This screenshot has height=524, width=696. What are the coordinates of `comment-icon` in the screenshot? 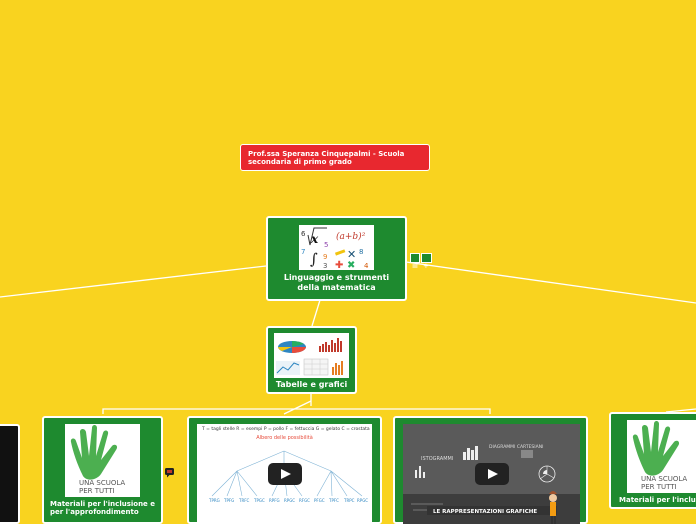 It's located at (169, 470).